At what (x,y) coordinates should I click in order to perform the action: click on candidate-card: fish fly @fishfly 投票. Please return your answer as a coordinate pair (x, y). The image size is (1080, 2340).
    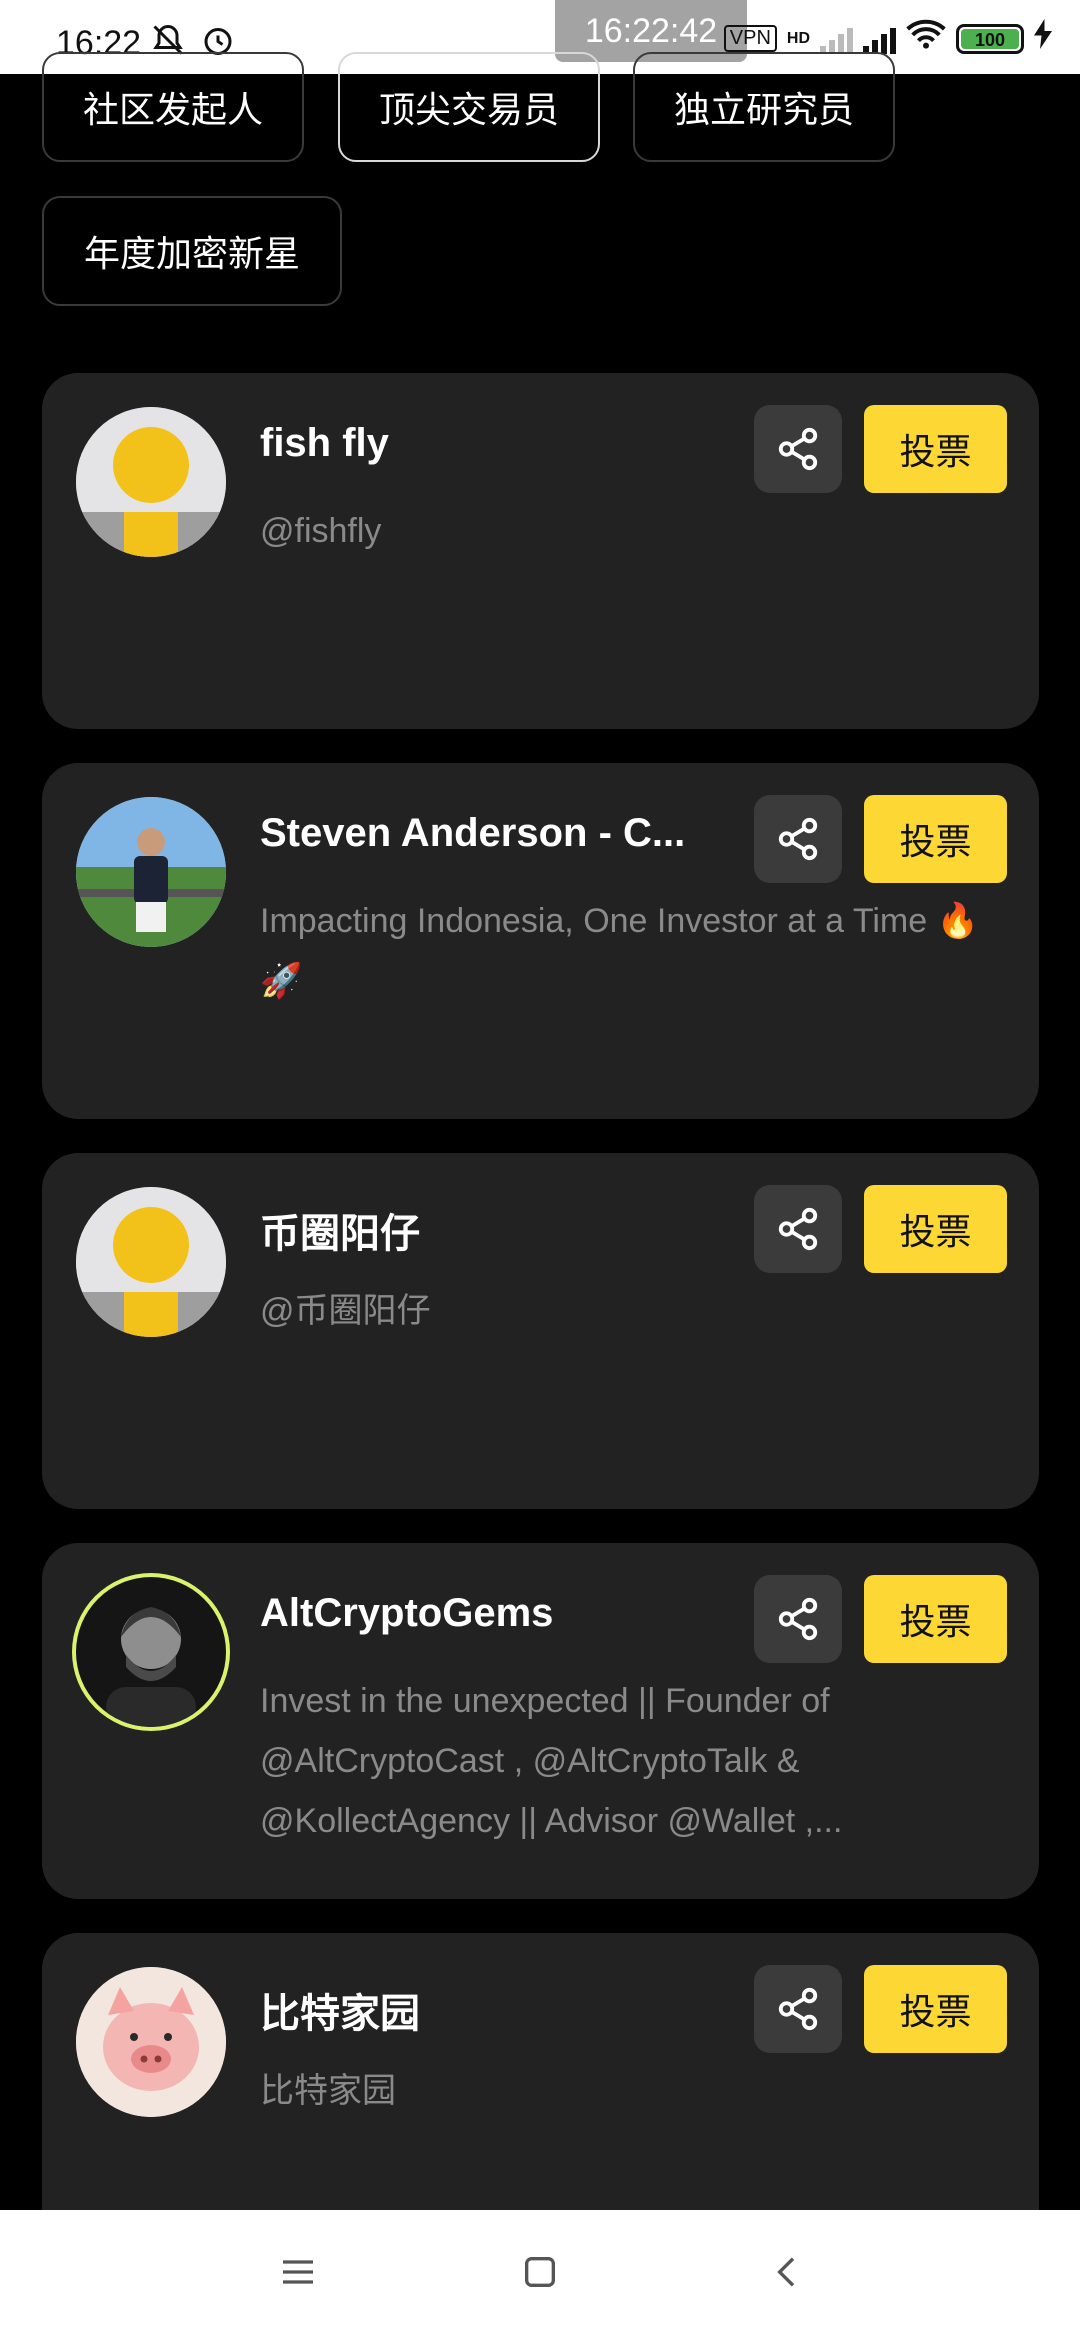
    Looking at the image, I should click on (540, 551).